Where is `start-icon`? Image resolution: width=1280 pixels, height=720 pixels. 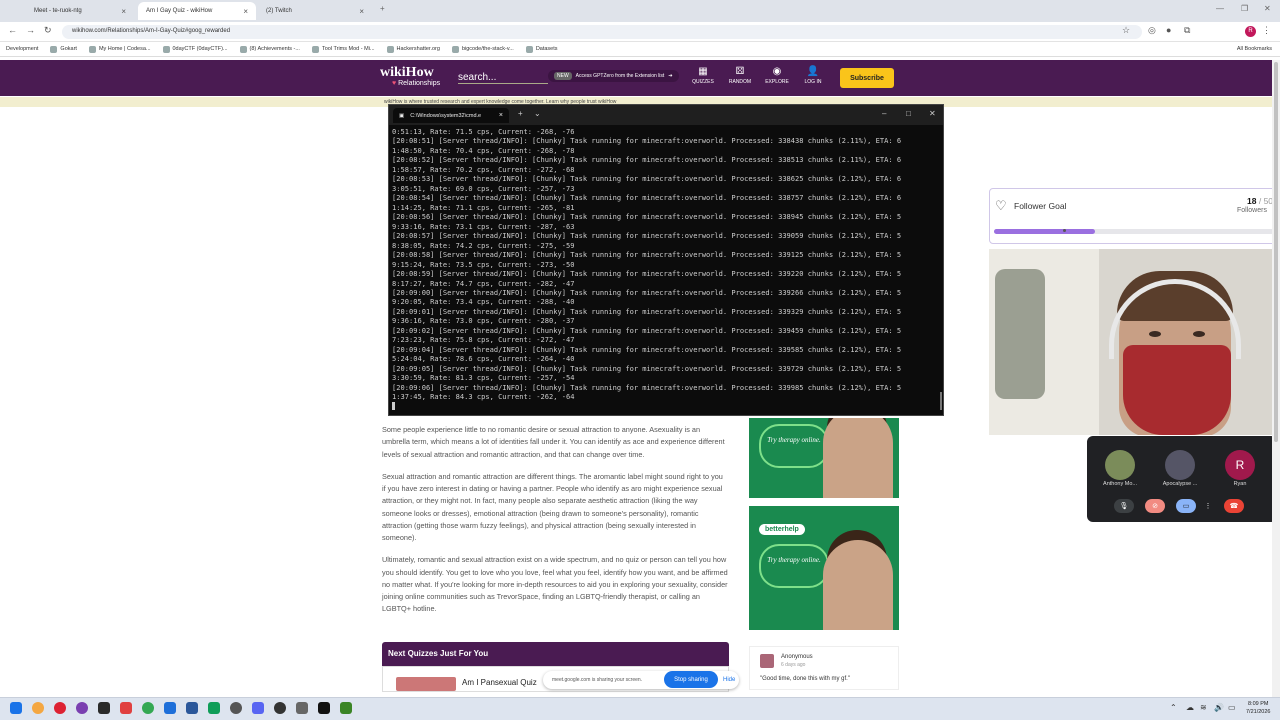 start-icon is located at coordinates (16, 708).